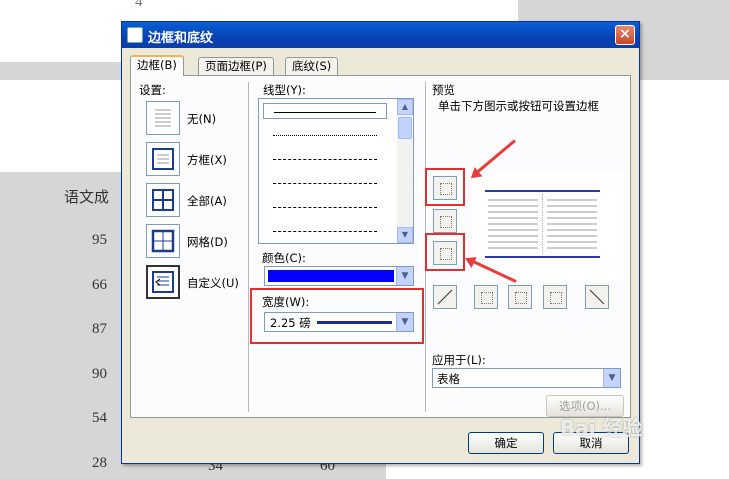 This screenshot has height=479, width=729. Describe the element at coordinates (445, 297) in the screenshot. I see `diagonal-up-border-button` at that location.